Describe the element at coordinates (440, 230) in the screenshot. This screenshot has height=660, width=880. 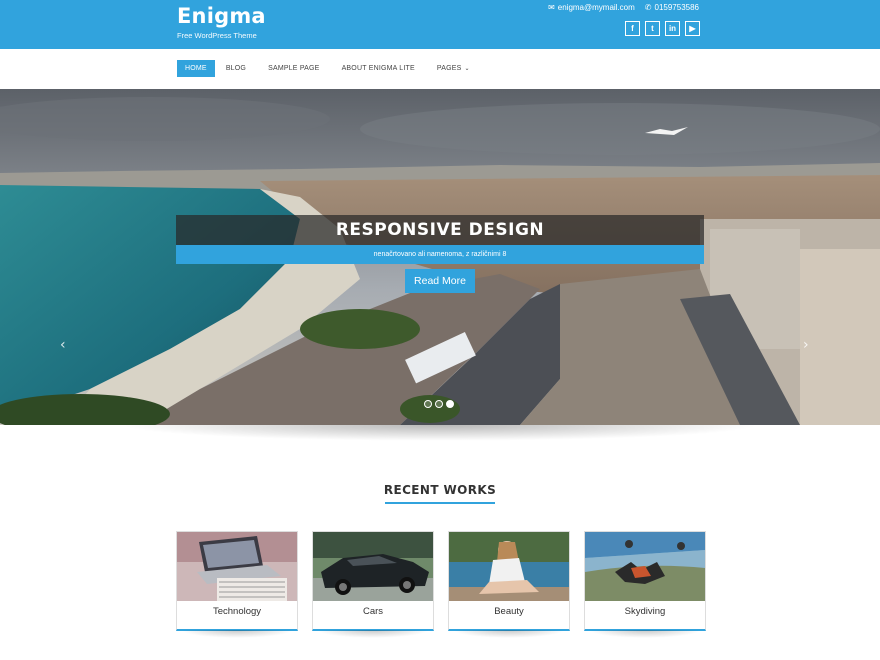
I see `slide-title: RESPONSIVE DESIGN` at that location.